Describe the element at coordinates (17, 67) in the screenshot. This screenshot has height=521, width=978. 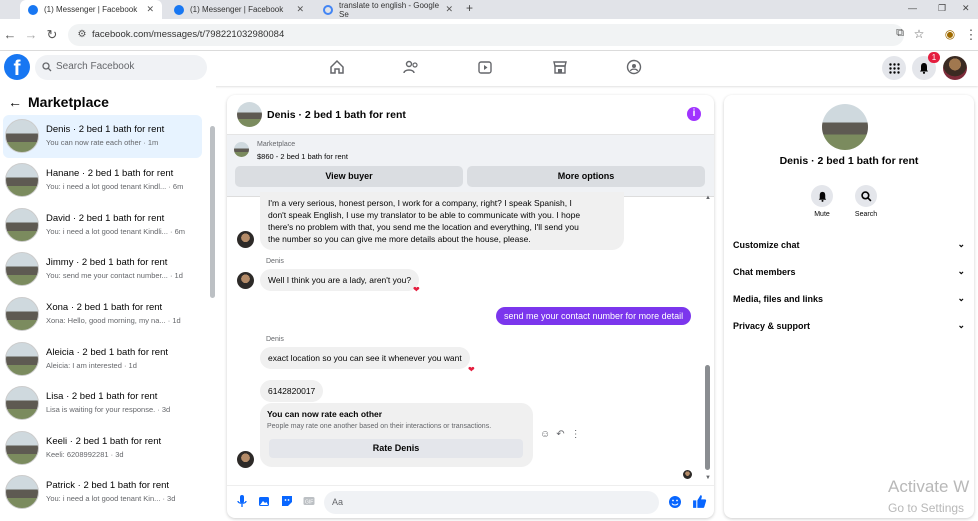
I see `facebook-logo-icon: f` at that location.